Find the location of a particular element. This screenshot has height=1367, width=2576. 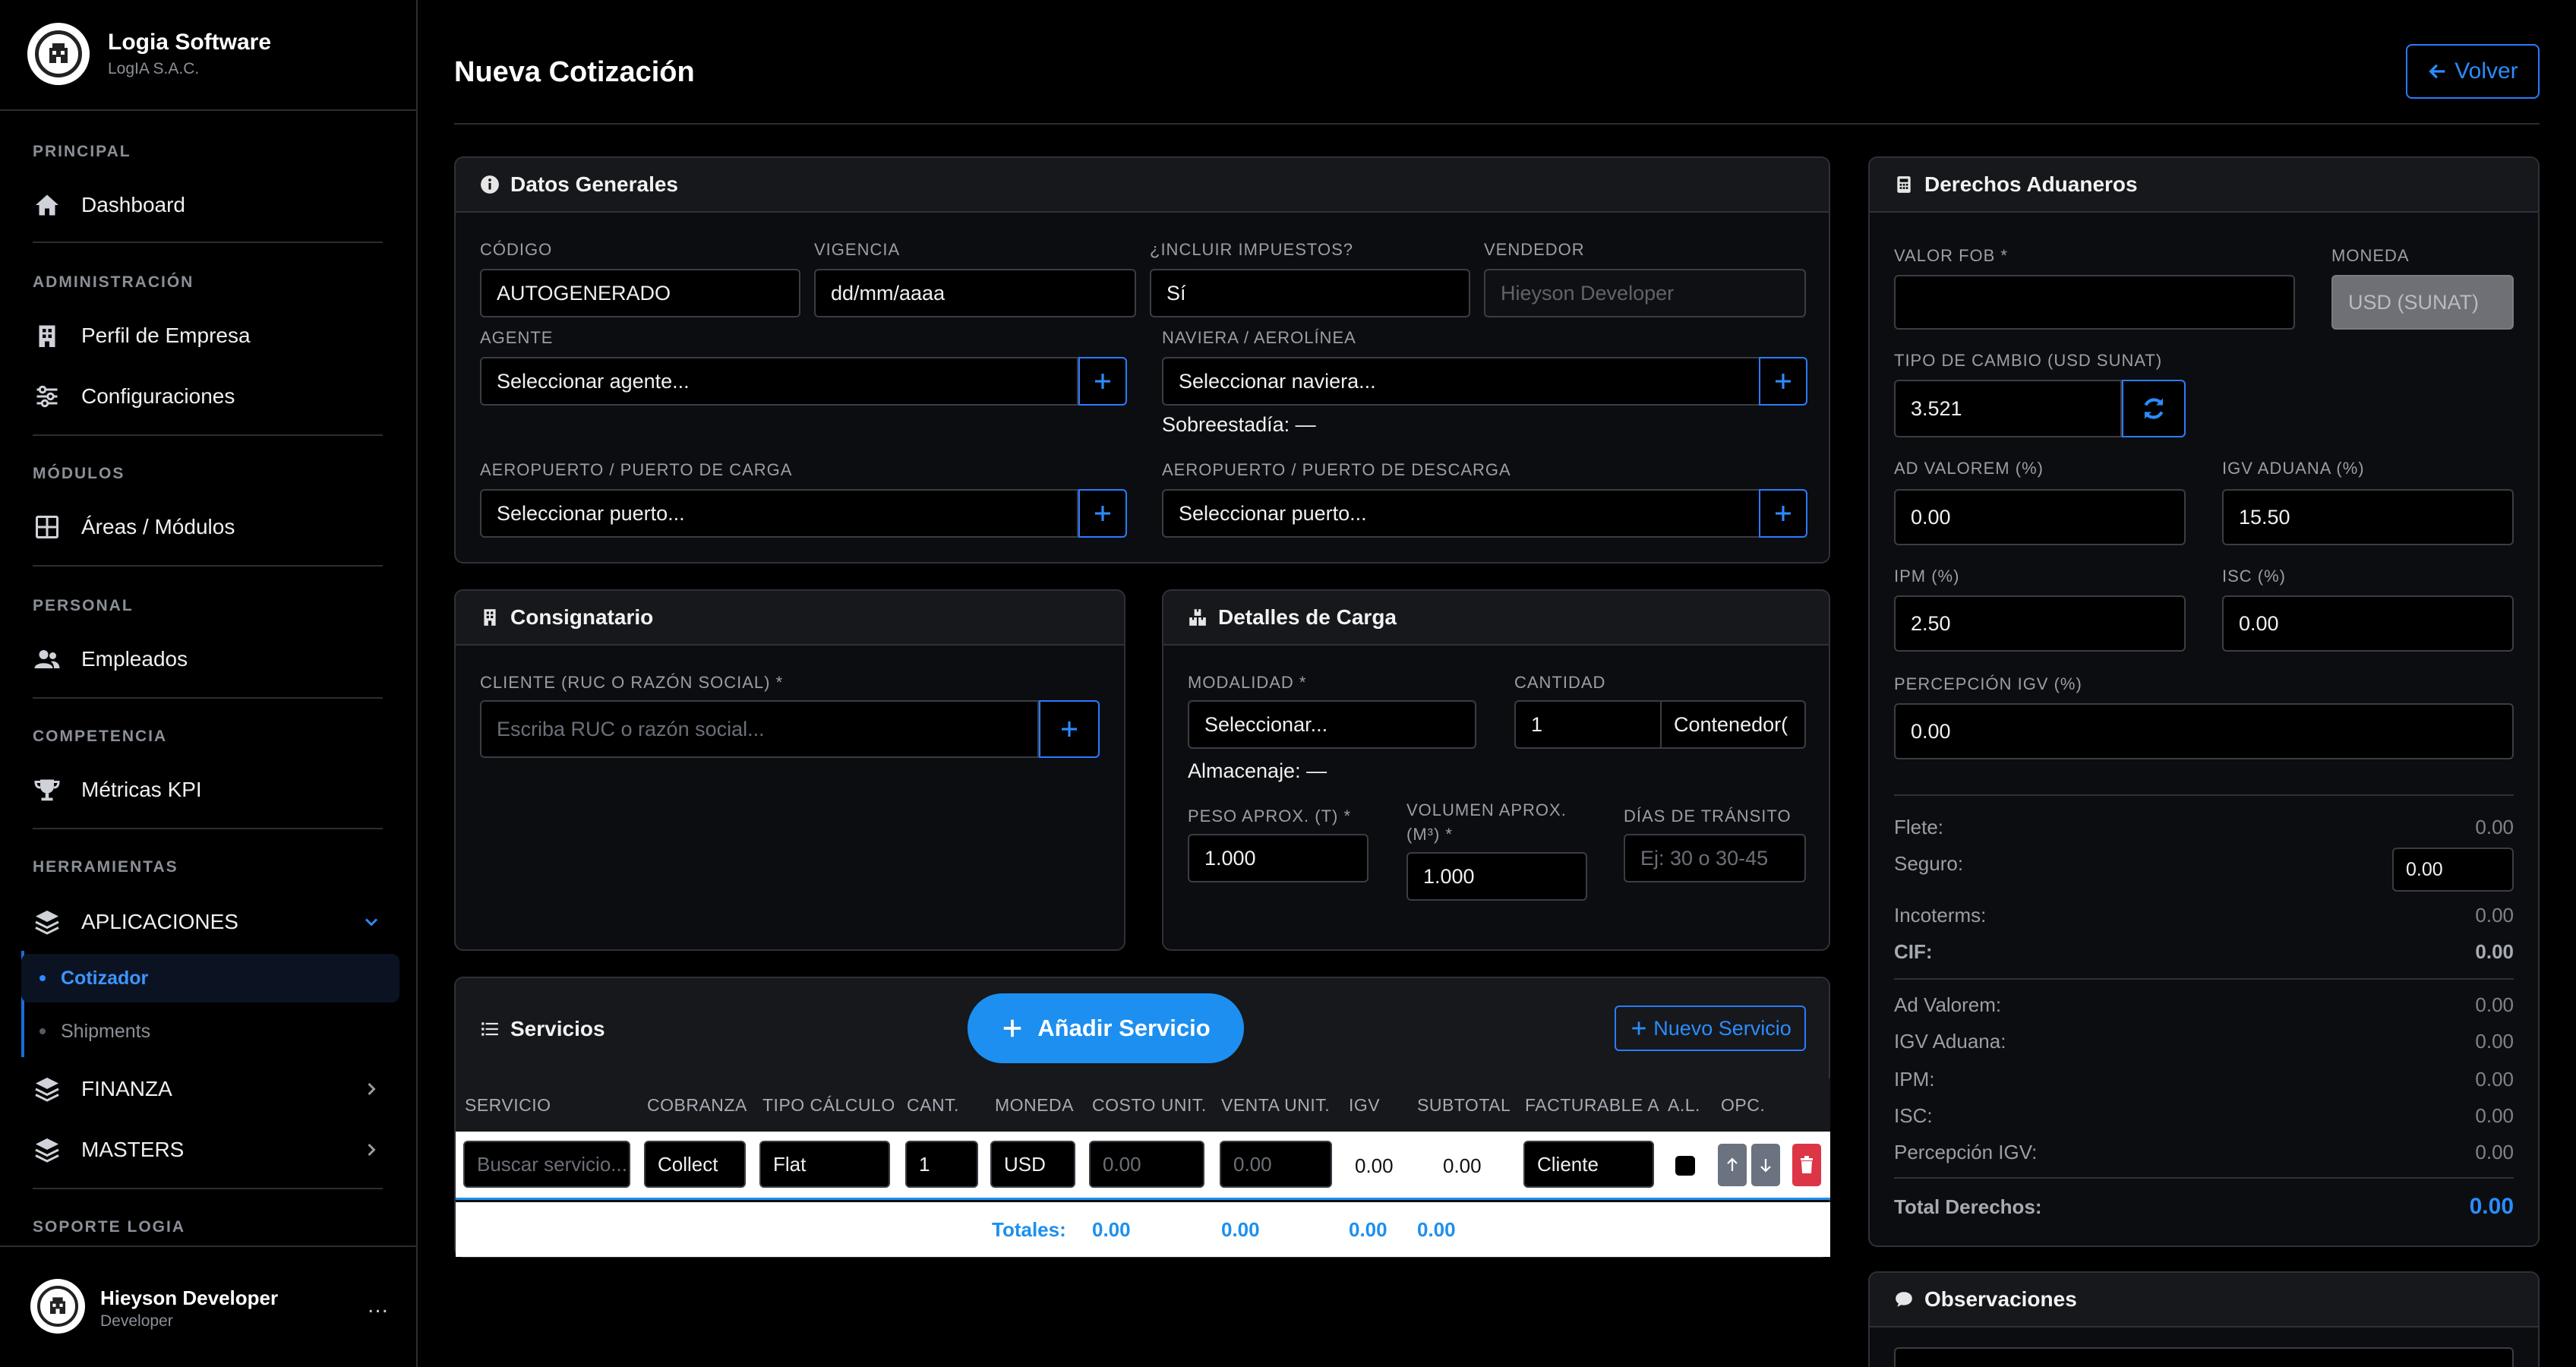

flete-value: 0.00 is located at coordinates (2494, 827).